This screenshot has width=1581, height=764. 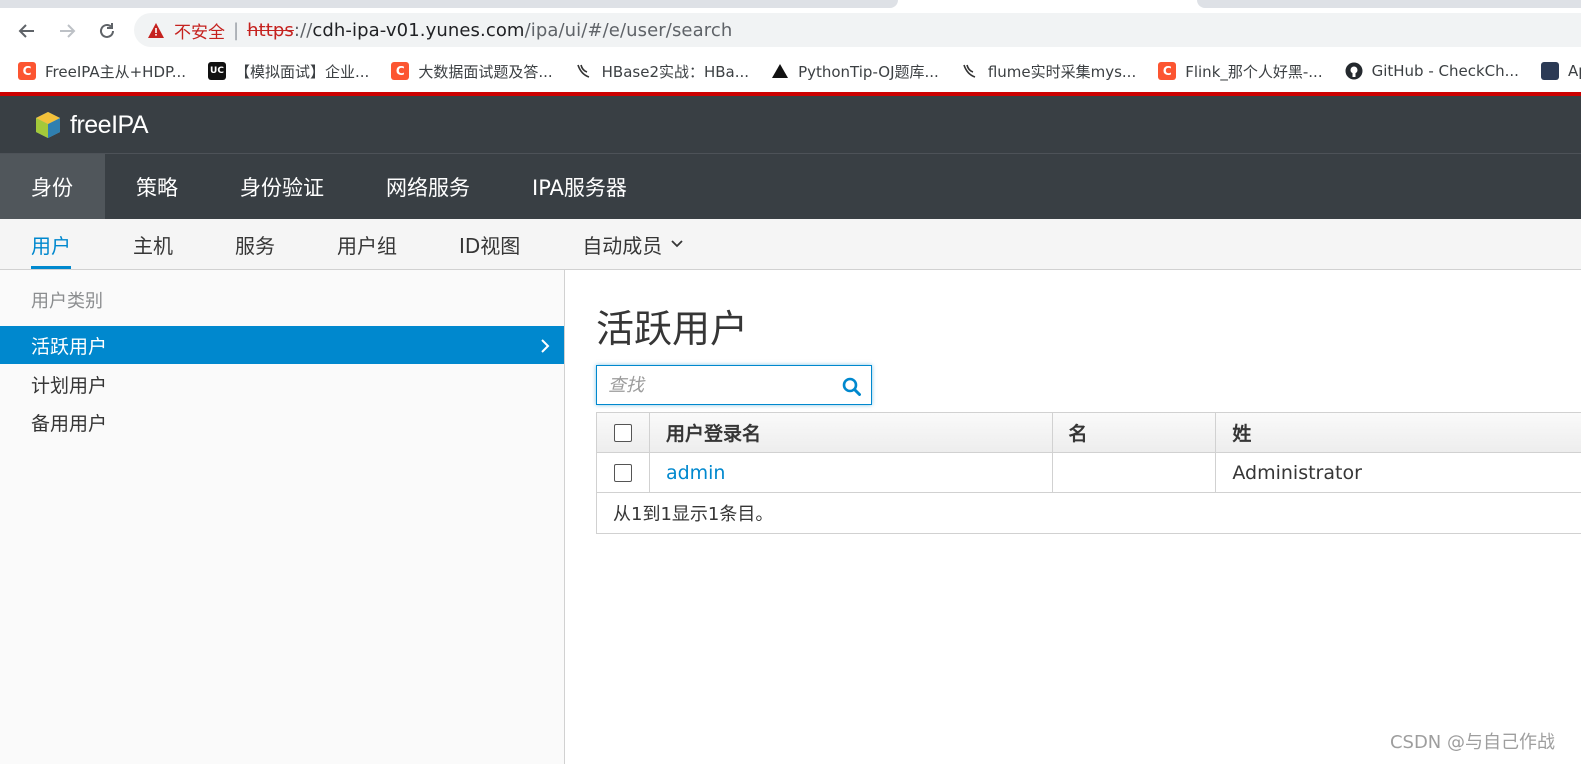 What do you see at coordinates (1135, 432) in the screenshot?
I see `column-header-first-name: 名` at bounding box center [1135, 432].